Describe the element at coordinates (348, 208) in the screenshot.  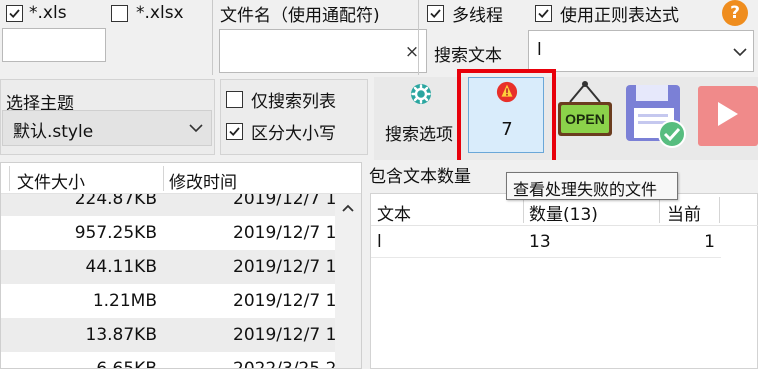
I see `chevron-up-icon` at that location.